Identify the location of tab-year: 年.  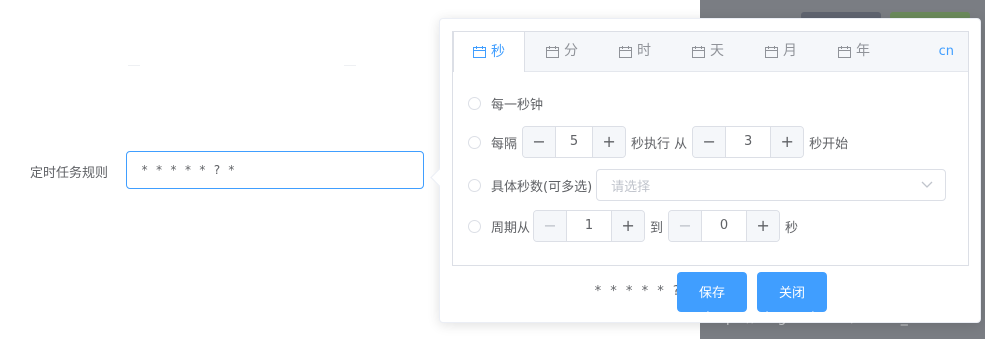
(854, 51).